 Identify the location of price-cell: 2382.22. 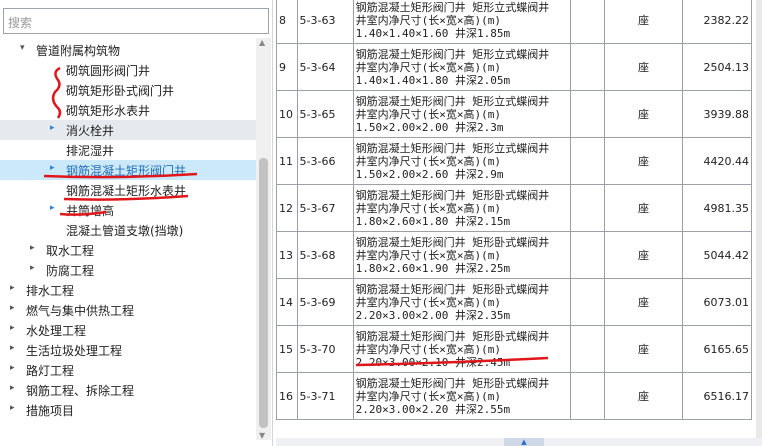
(716, 22).